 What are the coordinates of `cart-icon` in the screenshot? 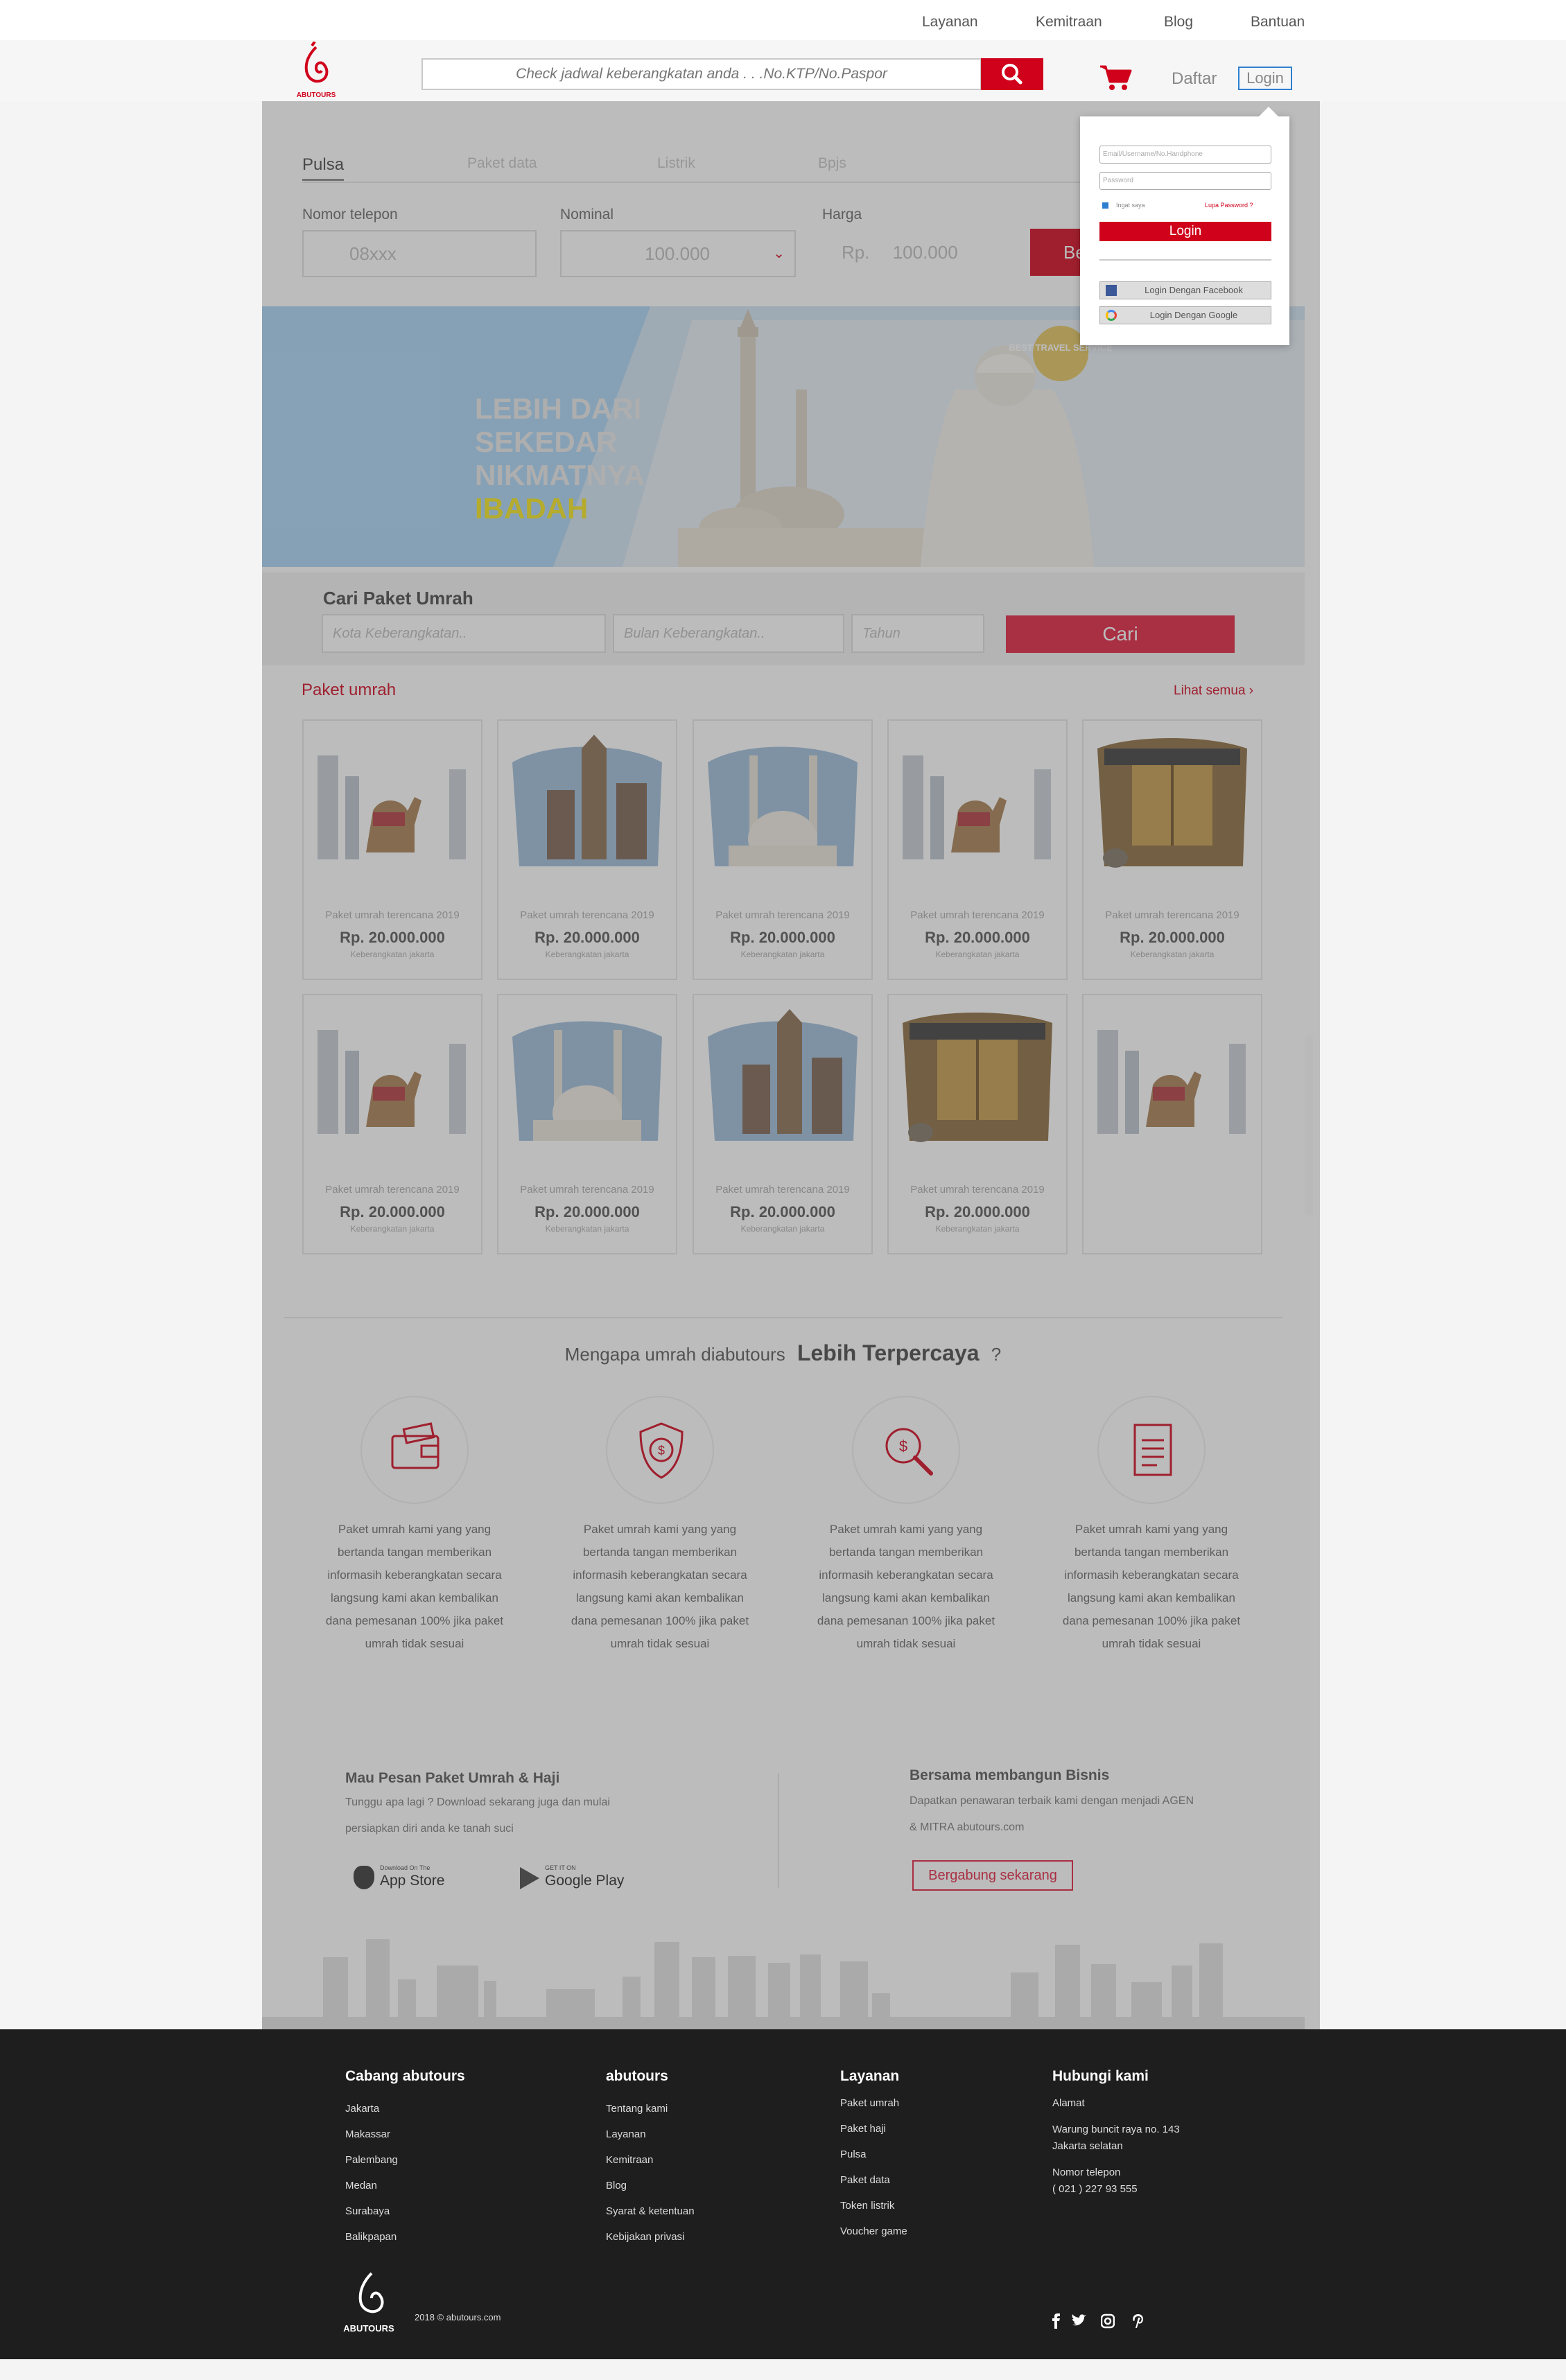 It's located at (1115, 77).